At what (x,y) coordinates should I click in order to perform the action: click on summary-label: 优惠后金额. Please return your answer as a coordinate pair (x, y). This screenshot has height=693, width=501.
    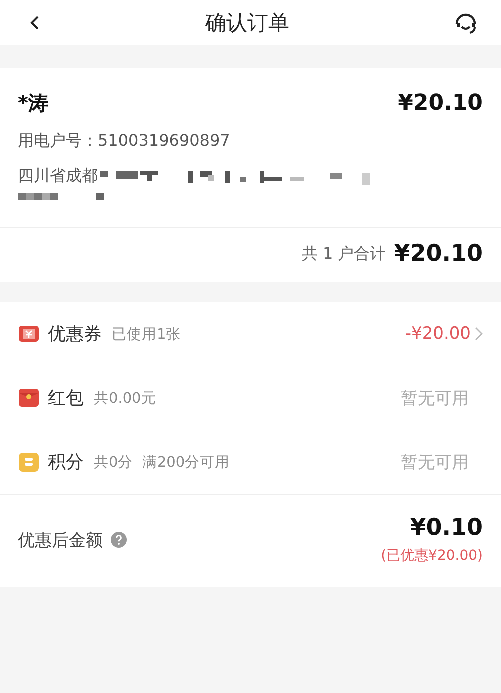
    Looking at the image, I should click on (60, 541).